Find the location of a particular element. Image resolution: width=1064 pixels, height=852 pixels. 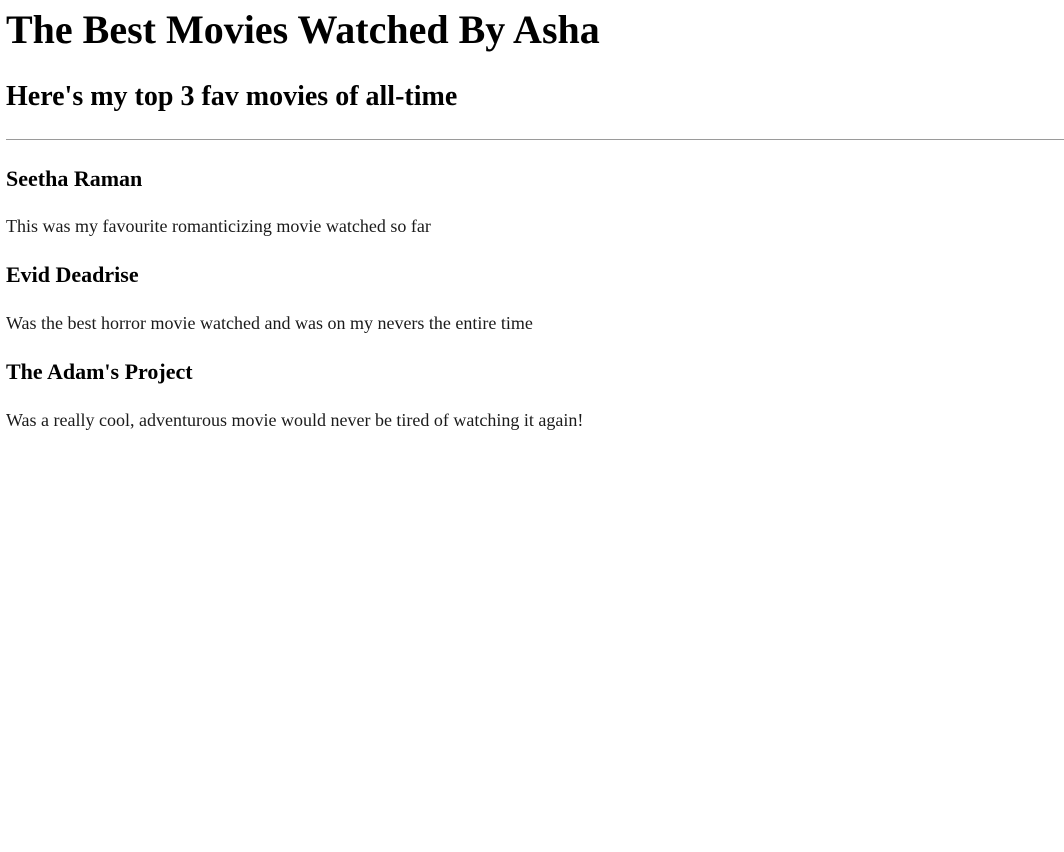

page-title: The Best Movies Watched By Asha is located at coordinates (303, 29).